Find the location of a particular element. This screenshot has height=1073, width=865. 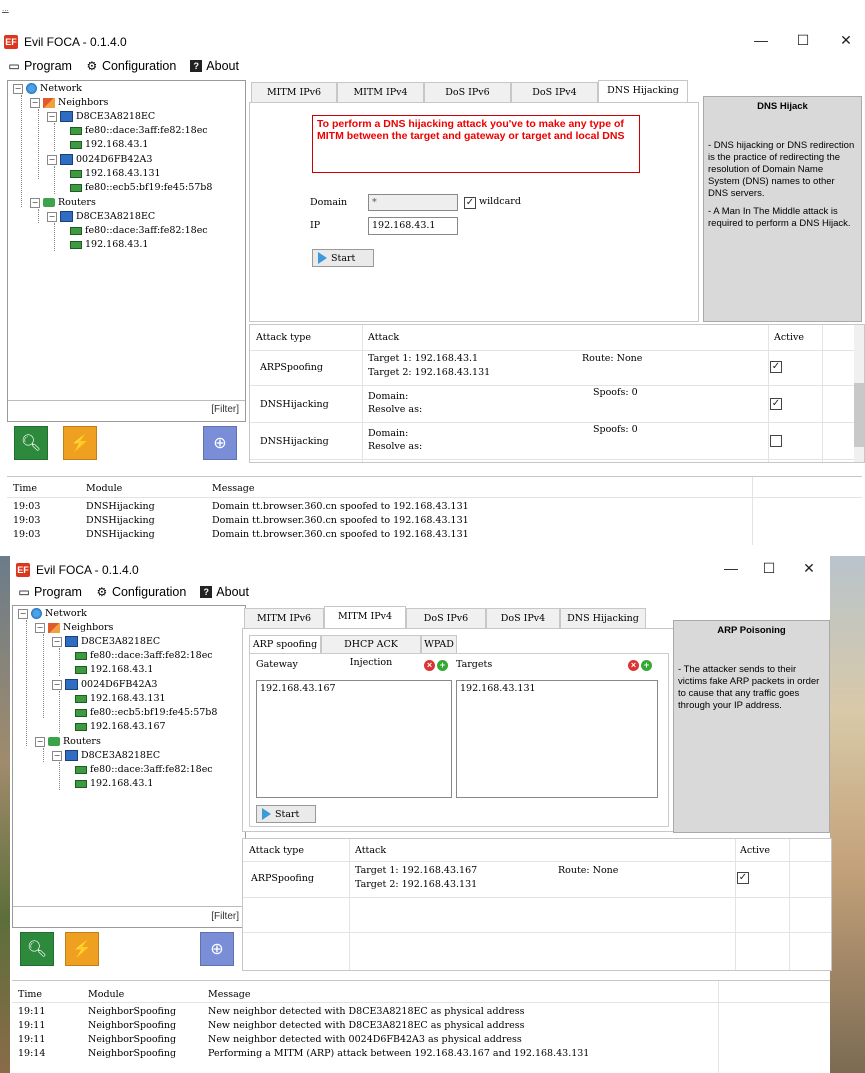

help-icon: ? is located at coordinates (206, 592).